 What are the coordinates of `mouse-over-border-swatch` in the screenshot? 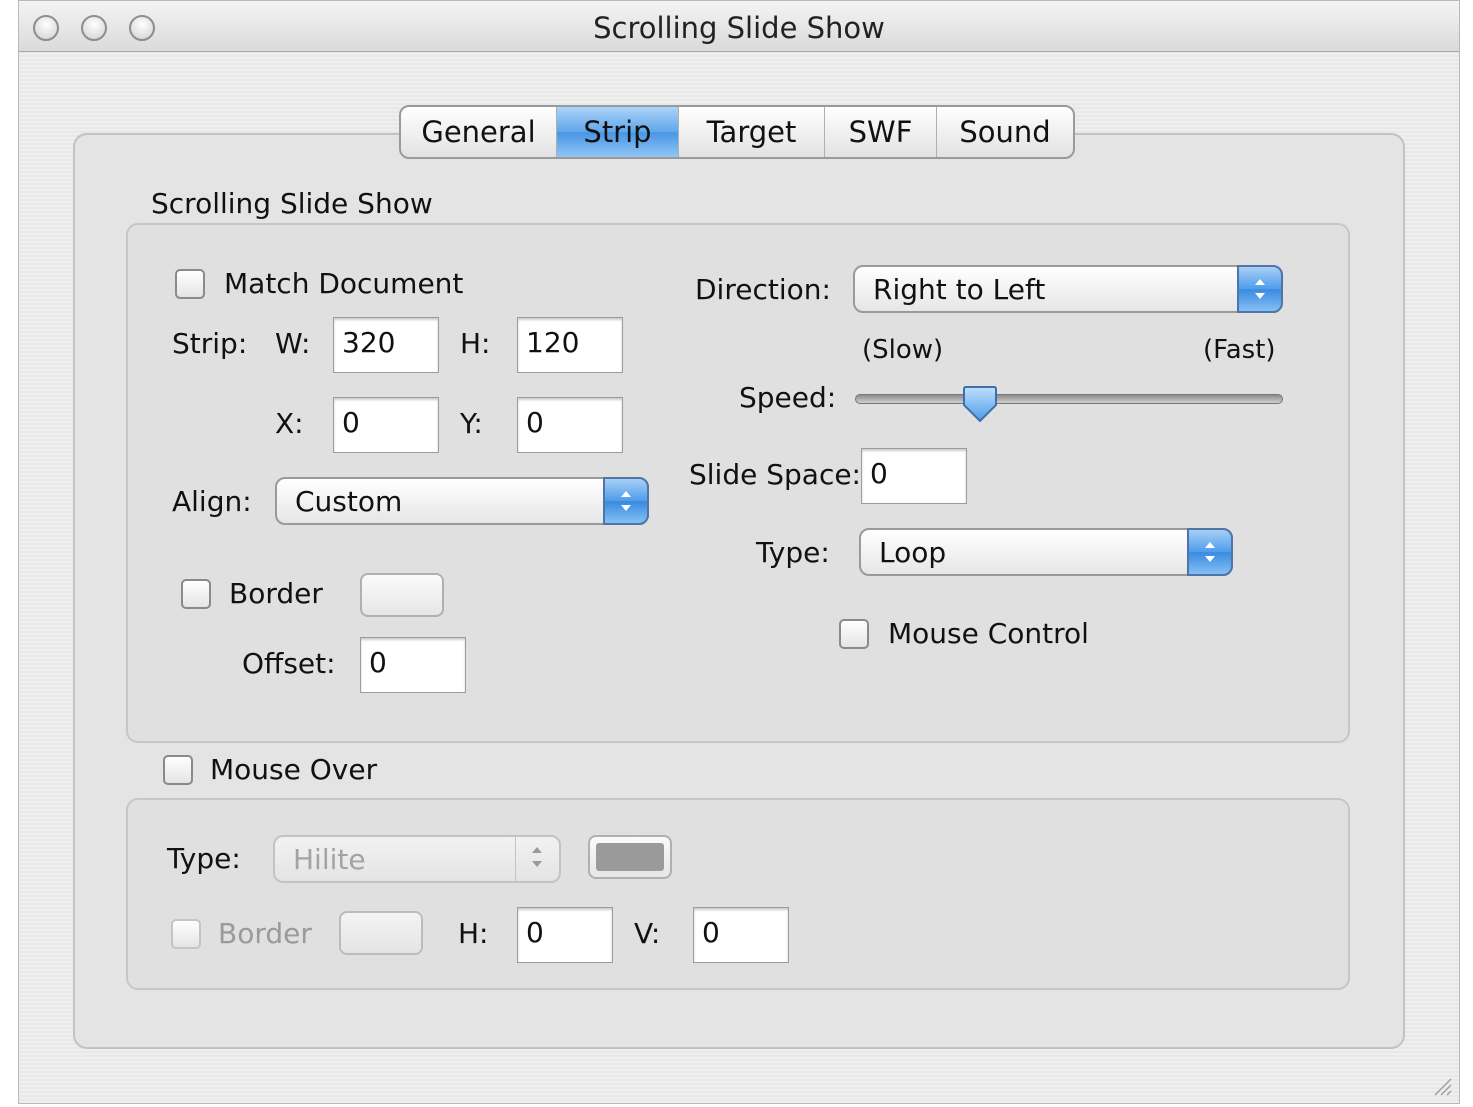 It's located at (381, 933).